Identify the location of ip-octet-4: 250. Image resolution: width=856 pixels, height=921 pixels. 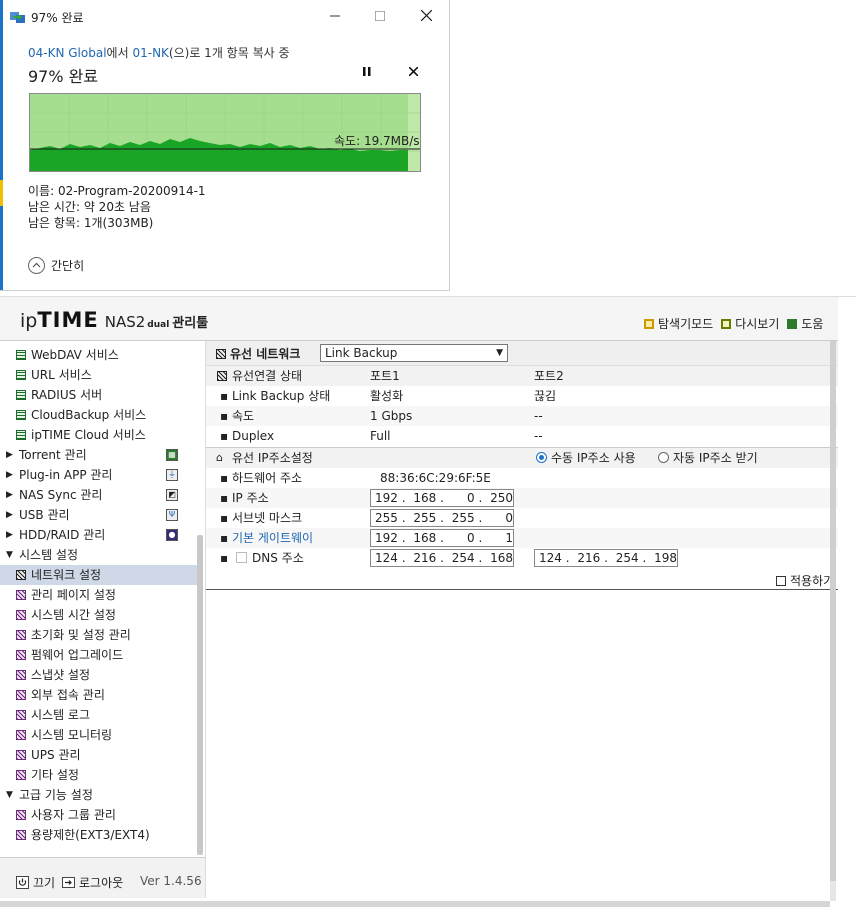
(499, 498).